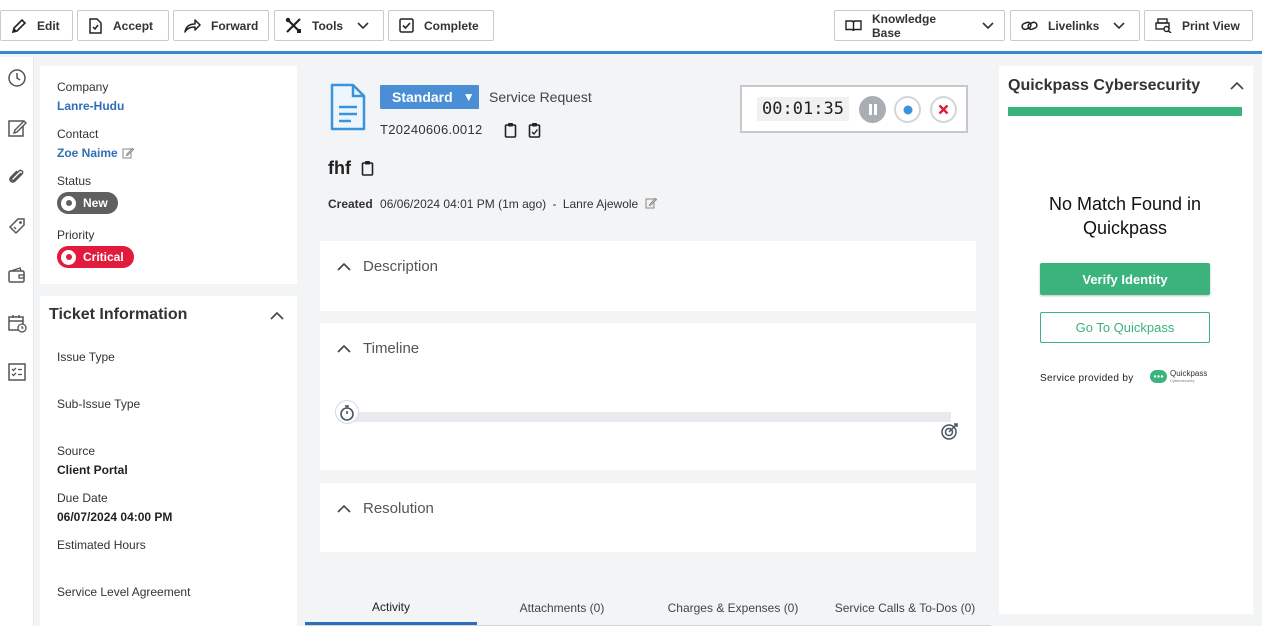 This screenshot has height=626, width=1262. Describe the element at coordinates (87, 153) in the screenshot. I see `contact-name: Zoe Naime` at that location.